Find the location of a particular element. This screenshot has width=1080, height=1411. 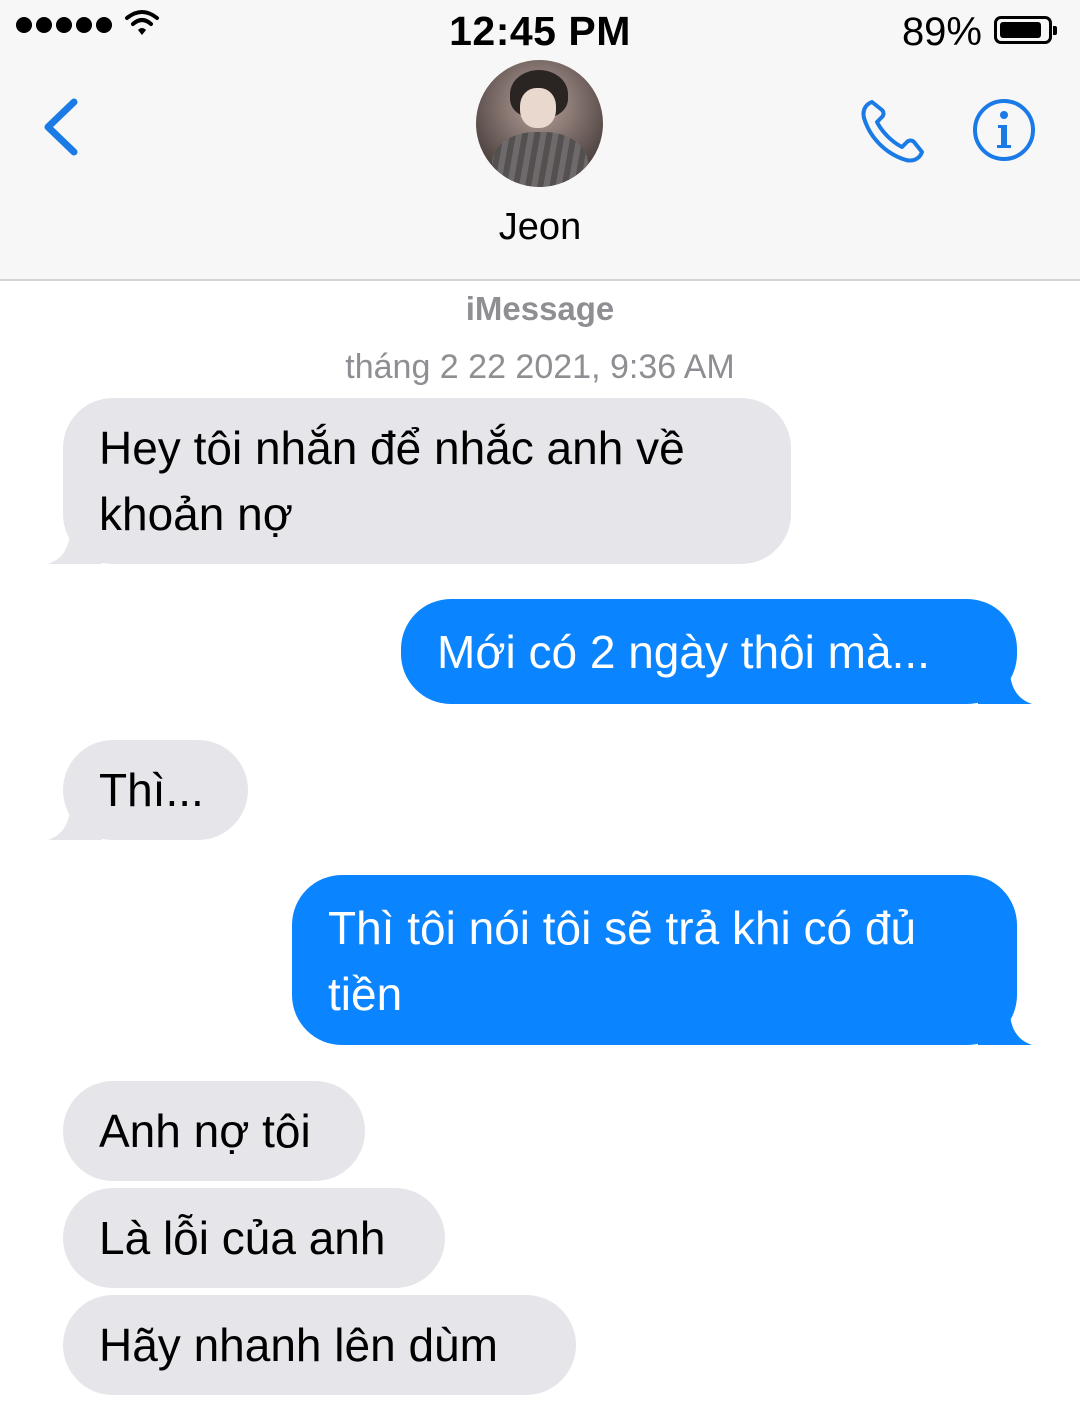

message-text: Hey tôi nhắn để nhắc anh về khoản nợ is located at coordinates (392, 481).